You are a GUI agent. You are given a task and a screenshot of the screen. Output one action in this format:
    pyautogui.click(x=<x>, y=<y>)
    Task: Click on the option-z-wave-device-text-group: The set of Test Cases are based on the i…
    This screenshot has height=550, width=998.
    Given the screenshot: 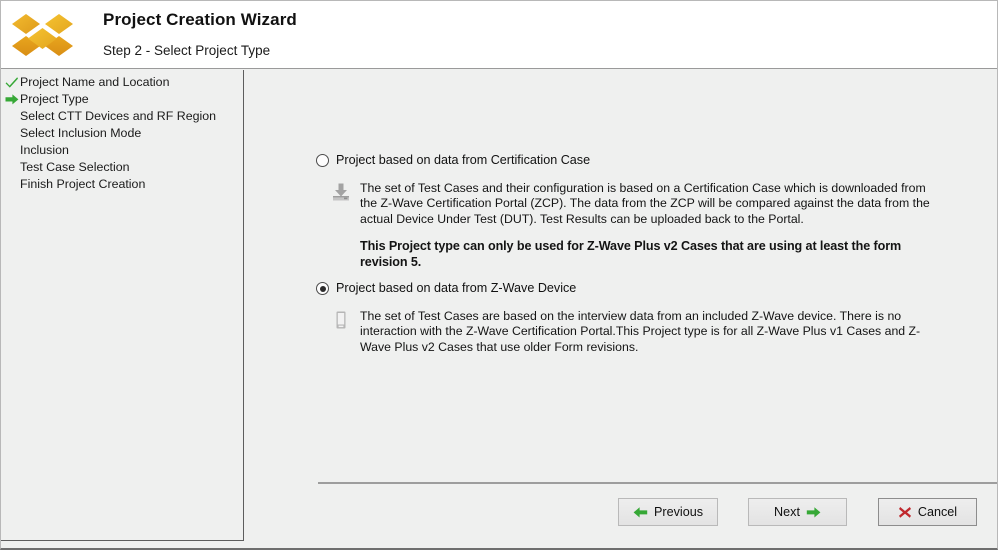 What is the action you would take?
    pyautogui.click(x=652, y=332)
    